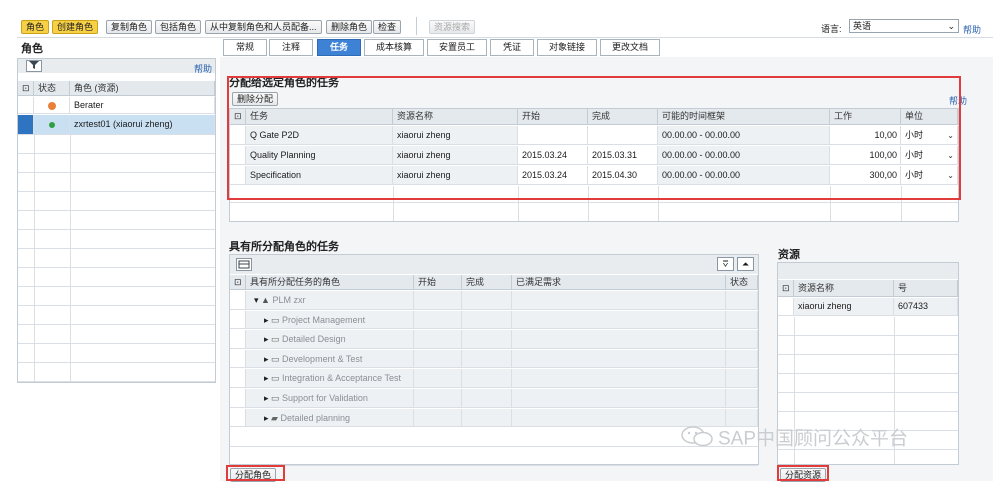 The height and width of the screenshot is (482, 993). I want to click on highlight-box-assign-role, so click(255, 473).